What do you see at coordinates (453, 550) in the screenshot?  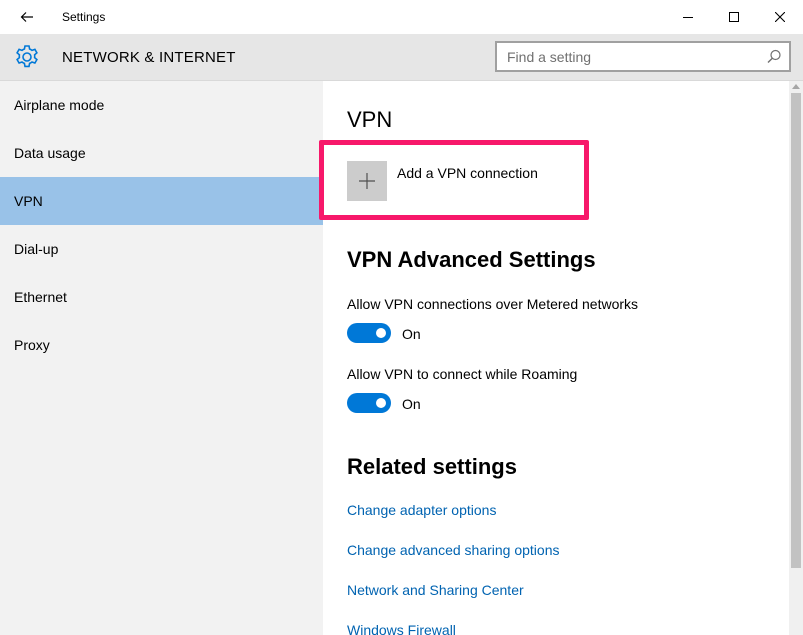 I see `link-change-advanced-sharing: Change advanced sharing options` at bounding box center [453, 550].